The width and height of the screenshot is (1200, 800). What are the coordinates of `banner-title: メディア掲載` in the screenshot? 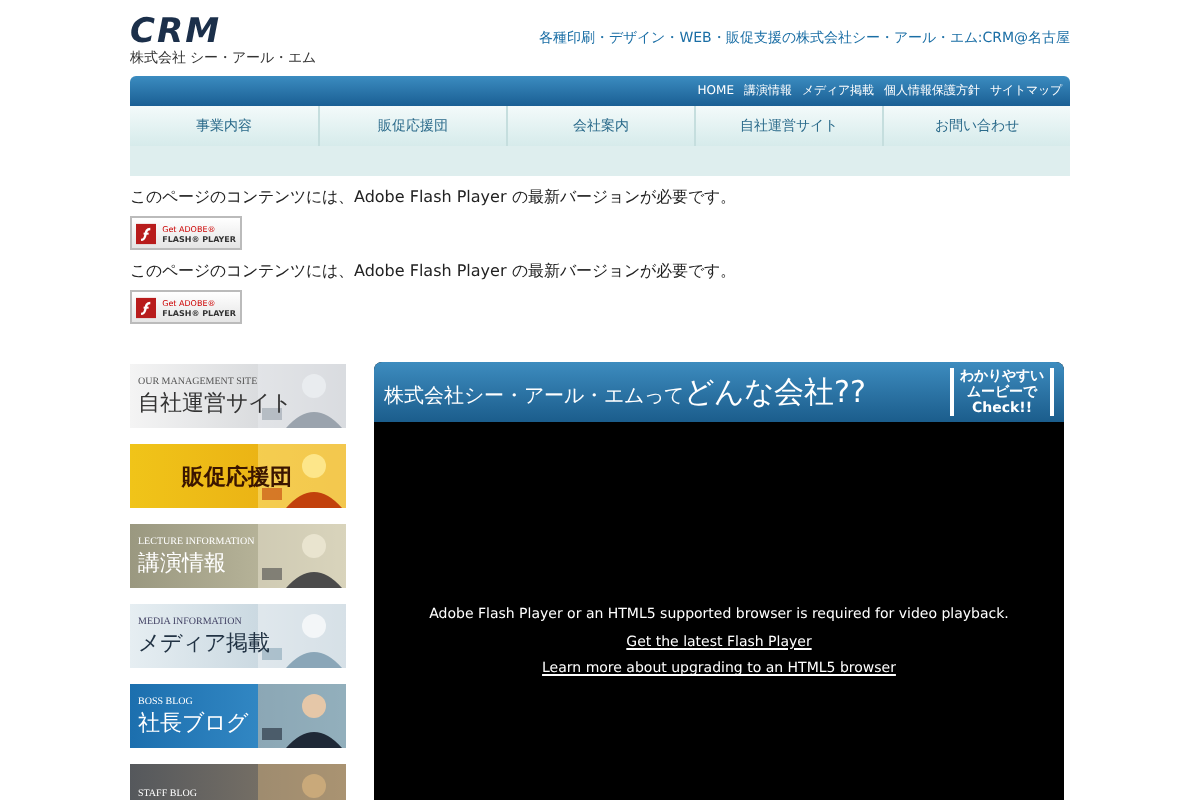 It's located at (205, 642).